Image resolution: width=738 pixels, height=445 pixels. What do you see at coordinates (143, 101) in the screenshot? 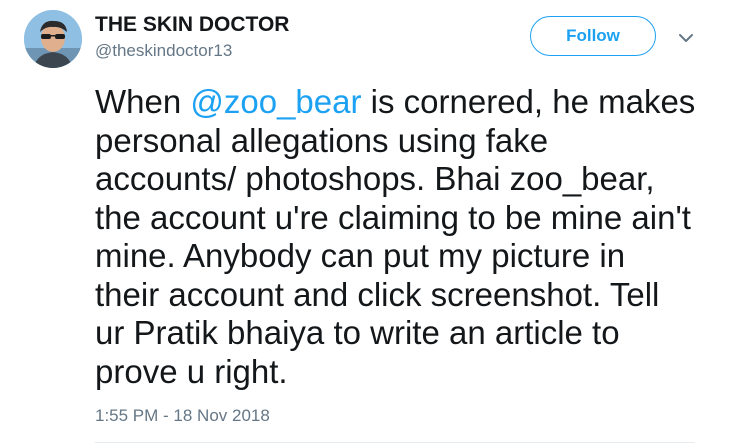
I see `tweet-text-segment: When` at bounding box center [143, 101].